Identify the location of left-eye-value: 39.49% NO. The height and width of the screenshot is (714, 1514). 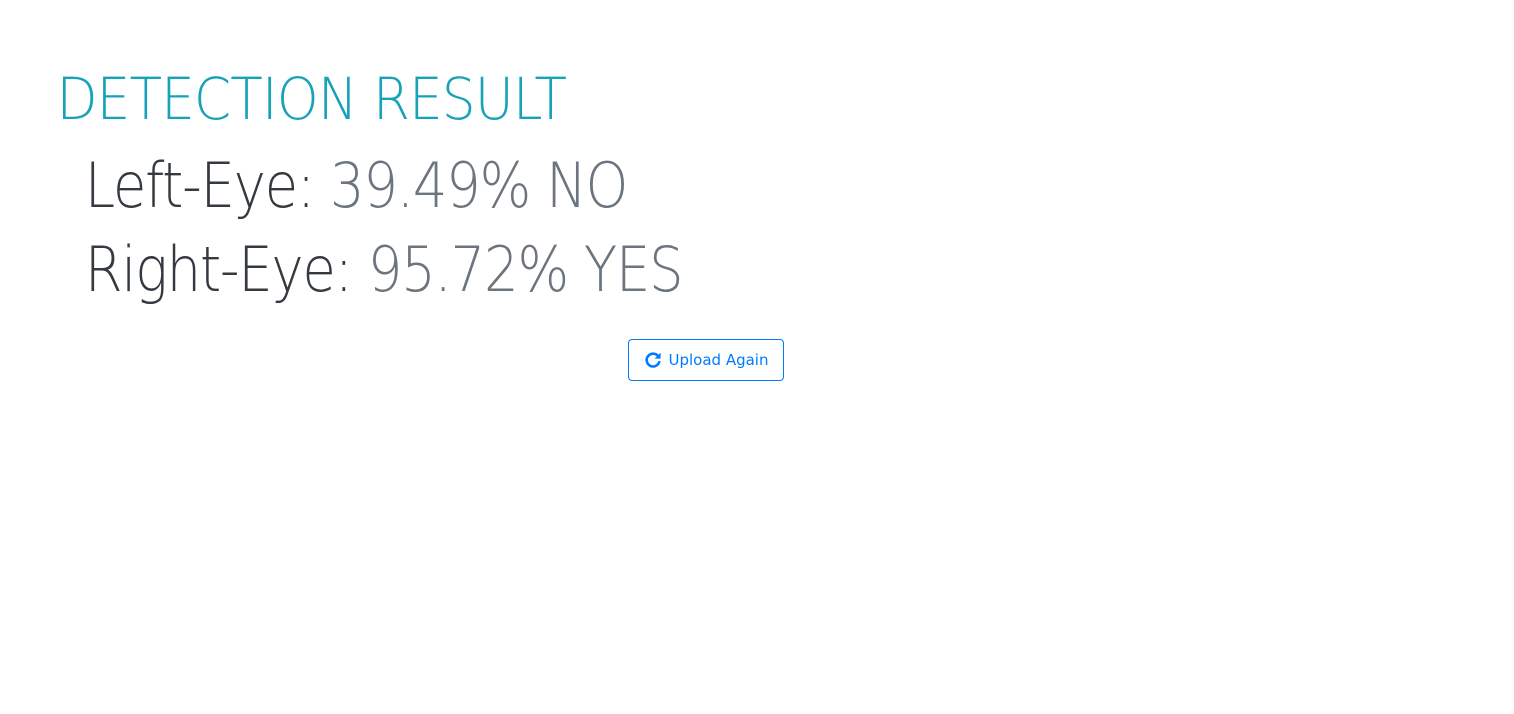
(479, 185).